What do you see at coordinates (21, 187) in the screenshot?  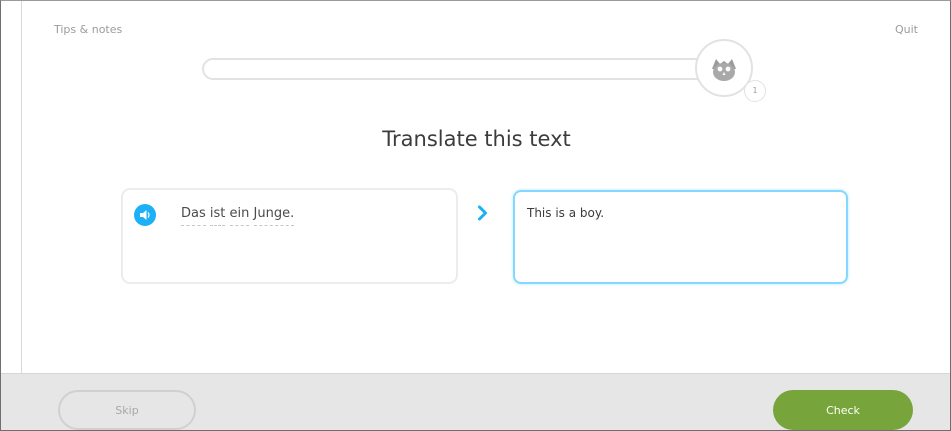 I see `left-divider` at bounding box center [21, 187].